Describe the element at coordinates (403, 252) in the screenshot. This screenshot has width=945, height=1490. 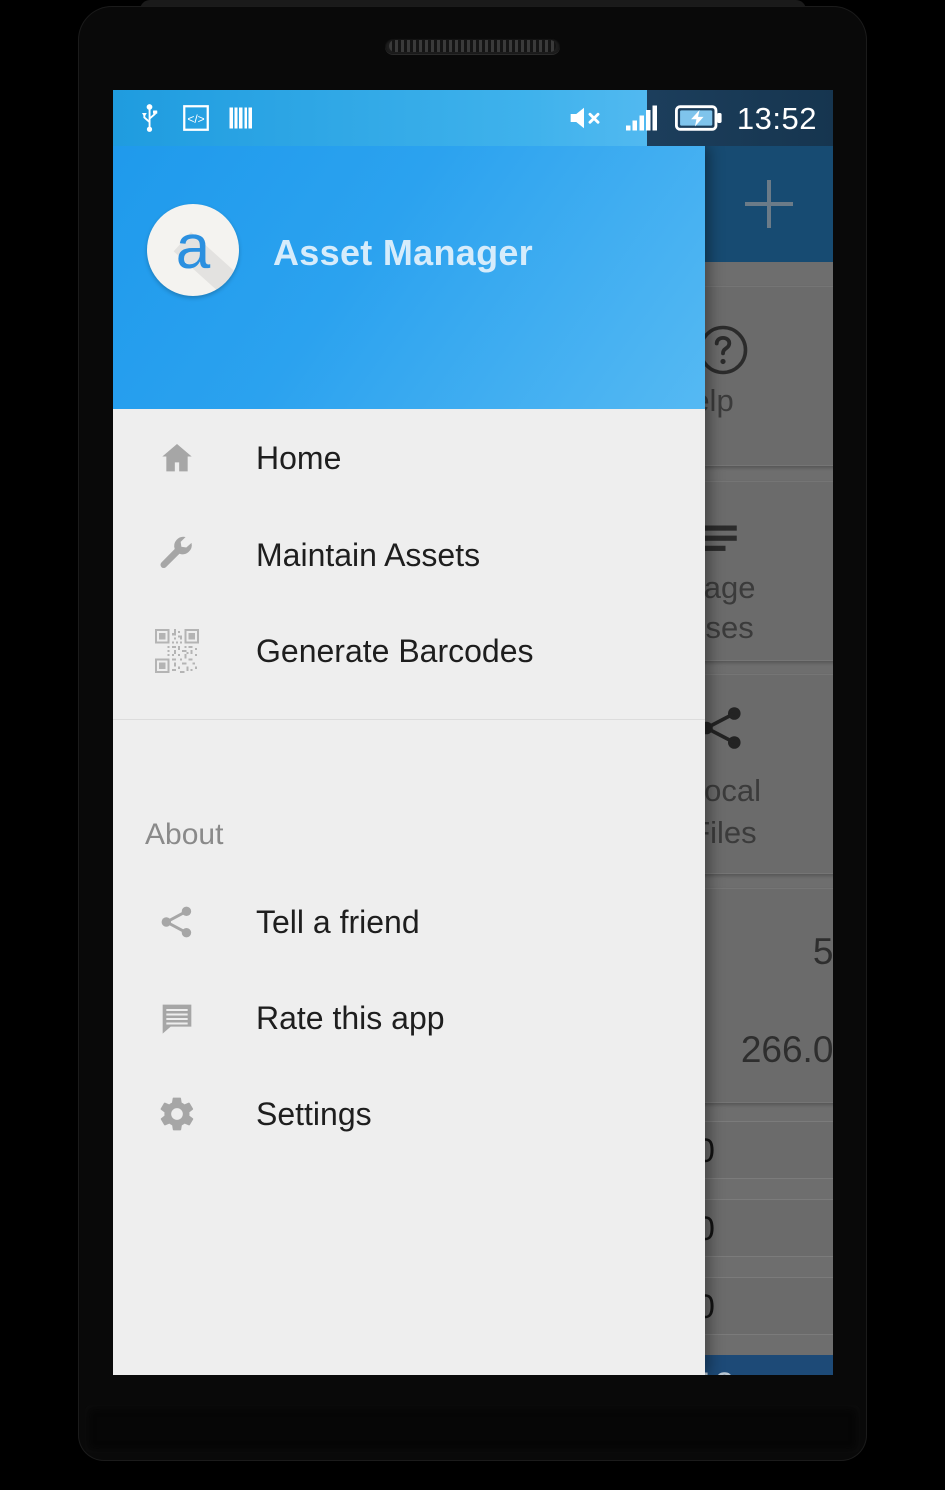
I see `app-title: Asset Manager` at that location.